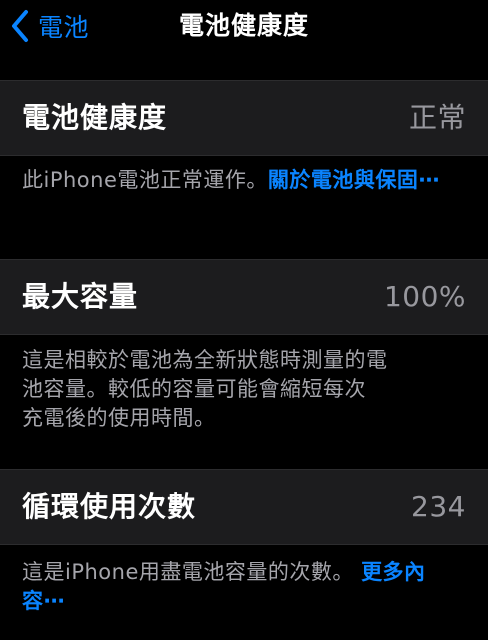 The width and height of the screenshot is (488, 640). Describe the element at coordinates (244, 507) in the screenshot. I see `cycle-count-row: 循環使用次數 234` at that location.